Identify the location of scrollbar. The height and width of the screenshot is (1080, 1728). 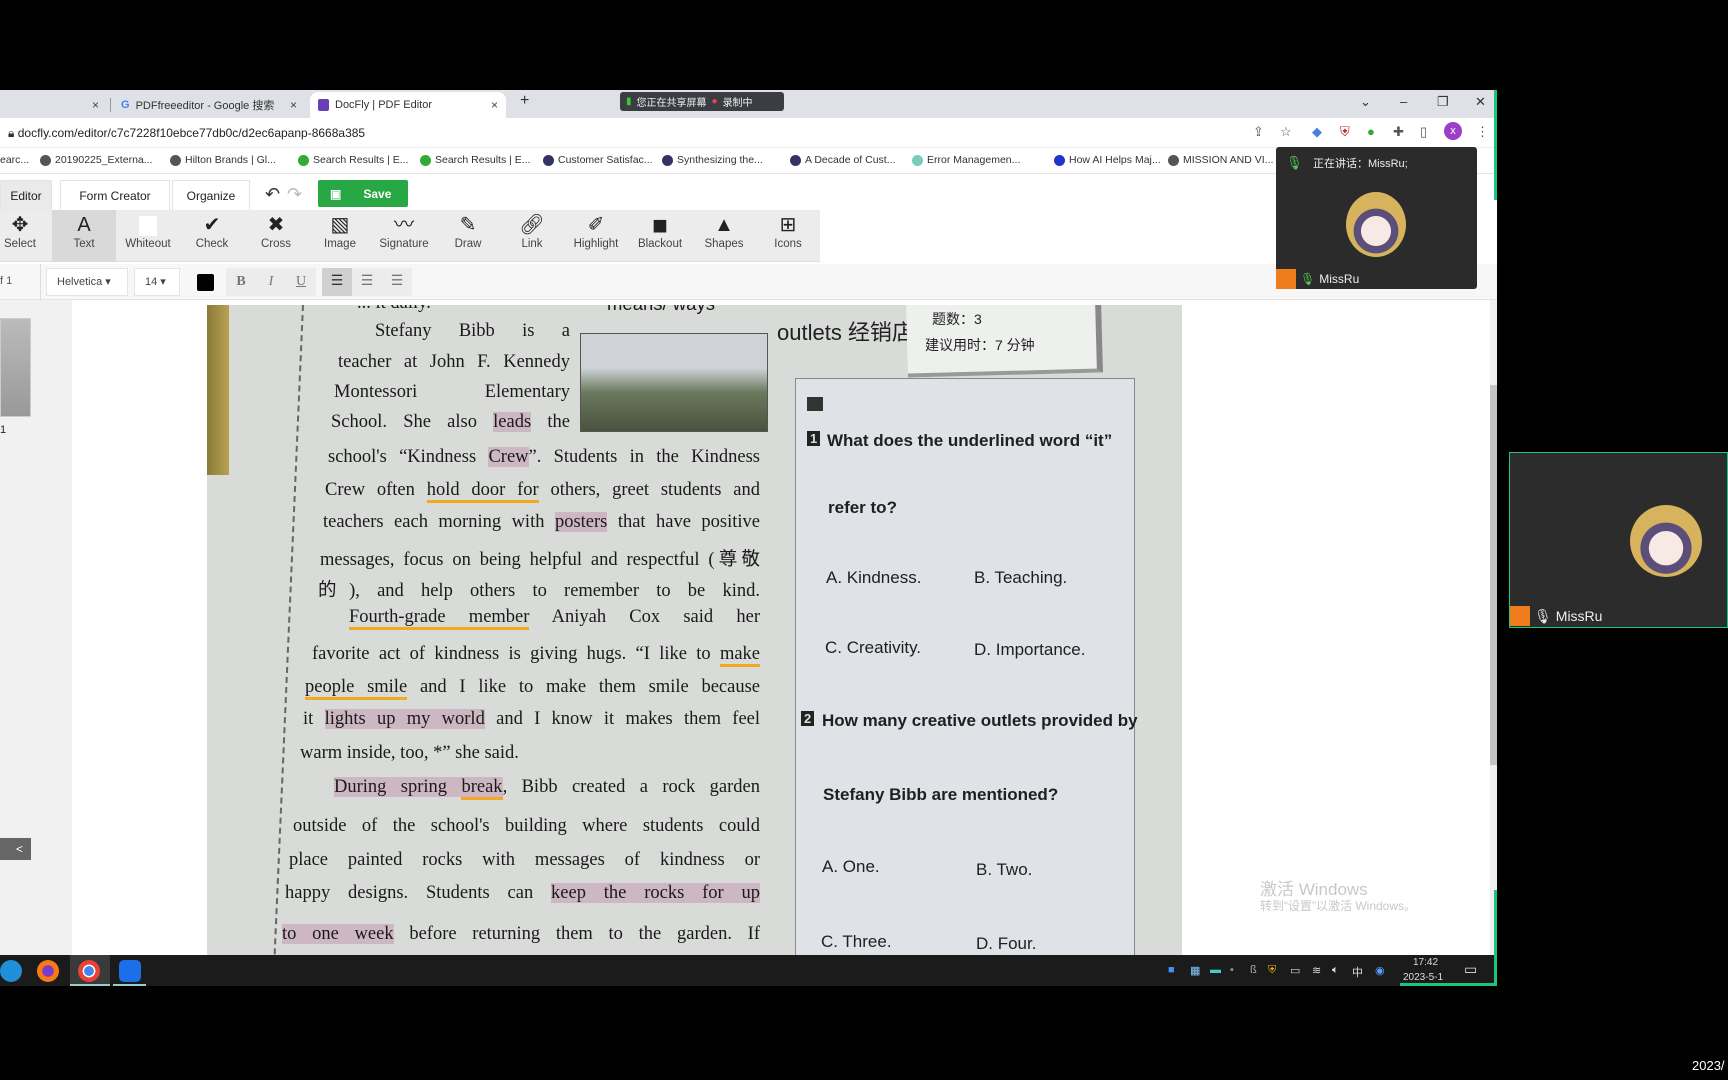
(1493, 627).